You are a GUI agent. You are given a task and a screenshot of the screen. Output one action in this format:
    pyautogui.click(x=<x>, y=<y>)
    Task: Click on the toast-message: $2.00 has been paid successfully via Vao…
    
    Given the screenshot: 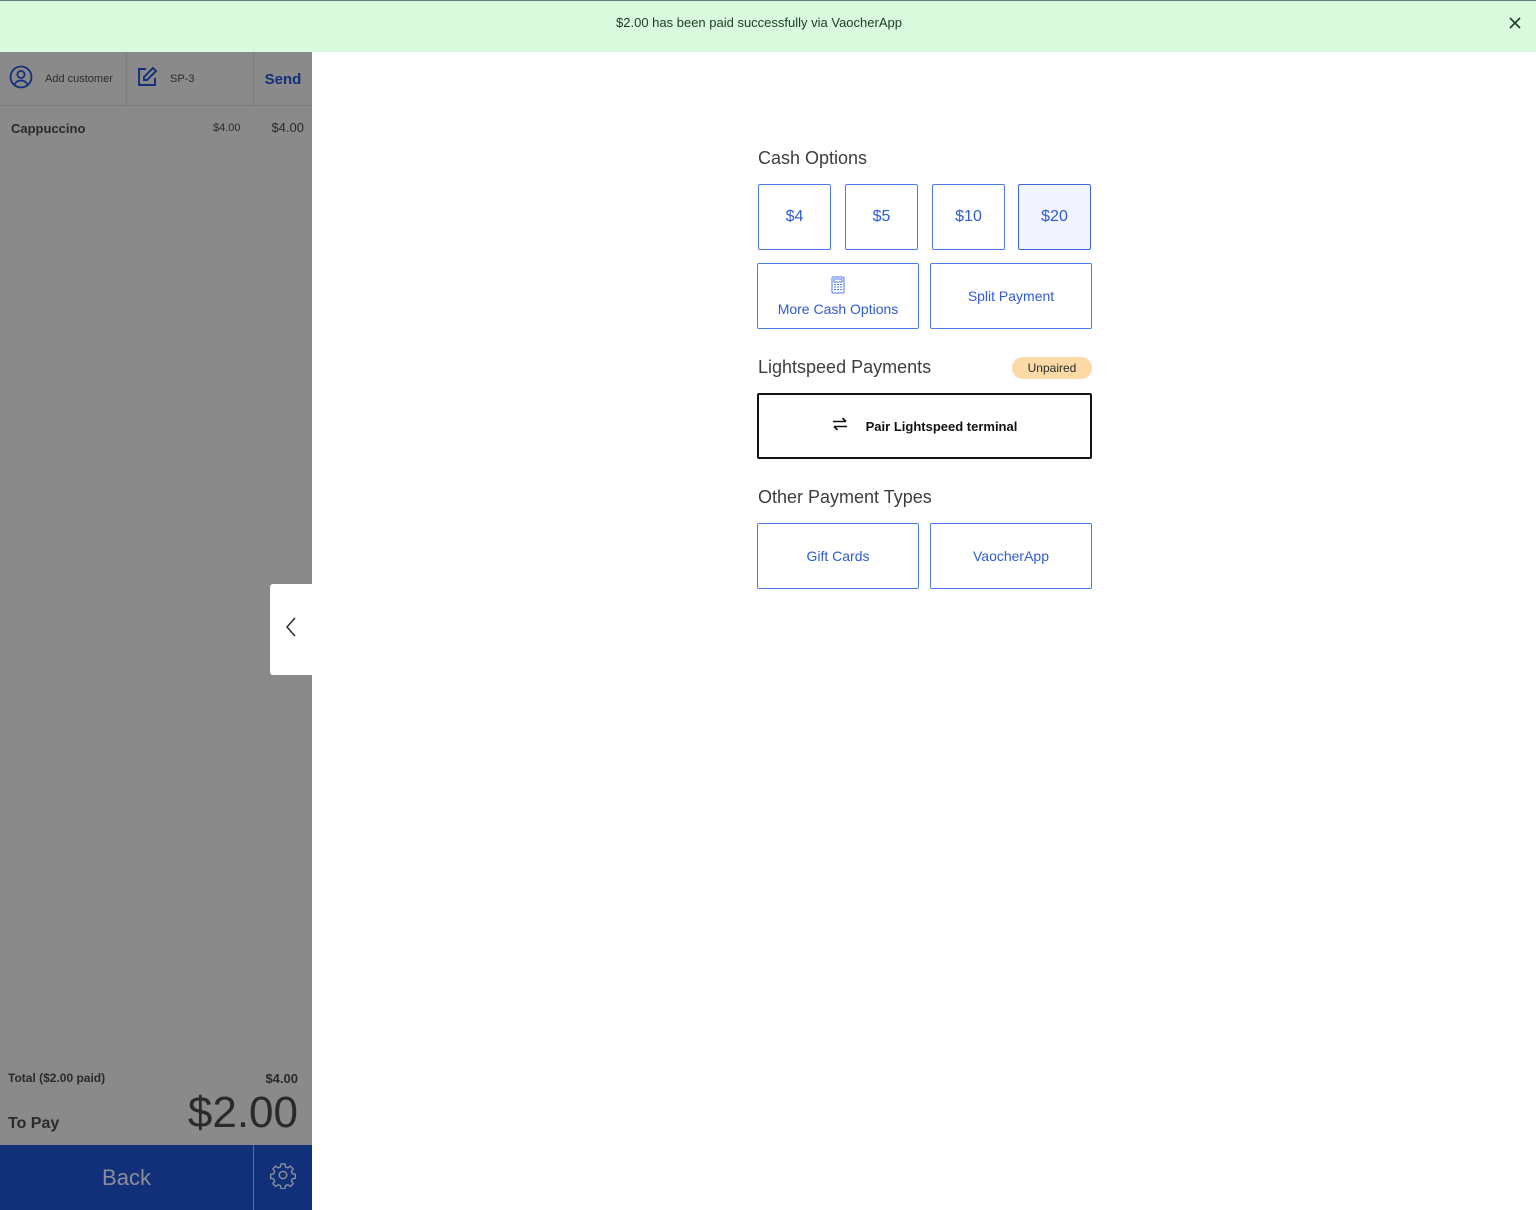 What is the action you would take?
    pyautogui.click(x=759, y=22)
    